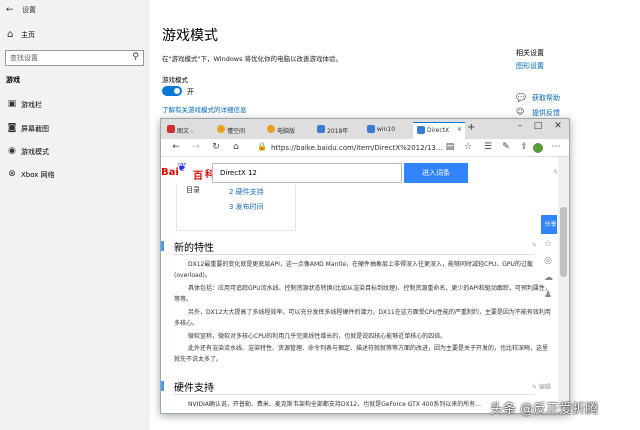 This screenshot has width=640, height=430. Describe the element at coordinates (74, 58) in the screenshot. I see `settings-search-input: 查找设置 ⚲` at that location.